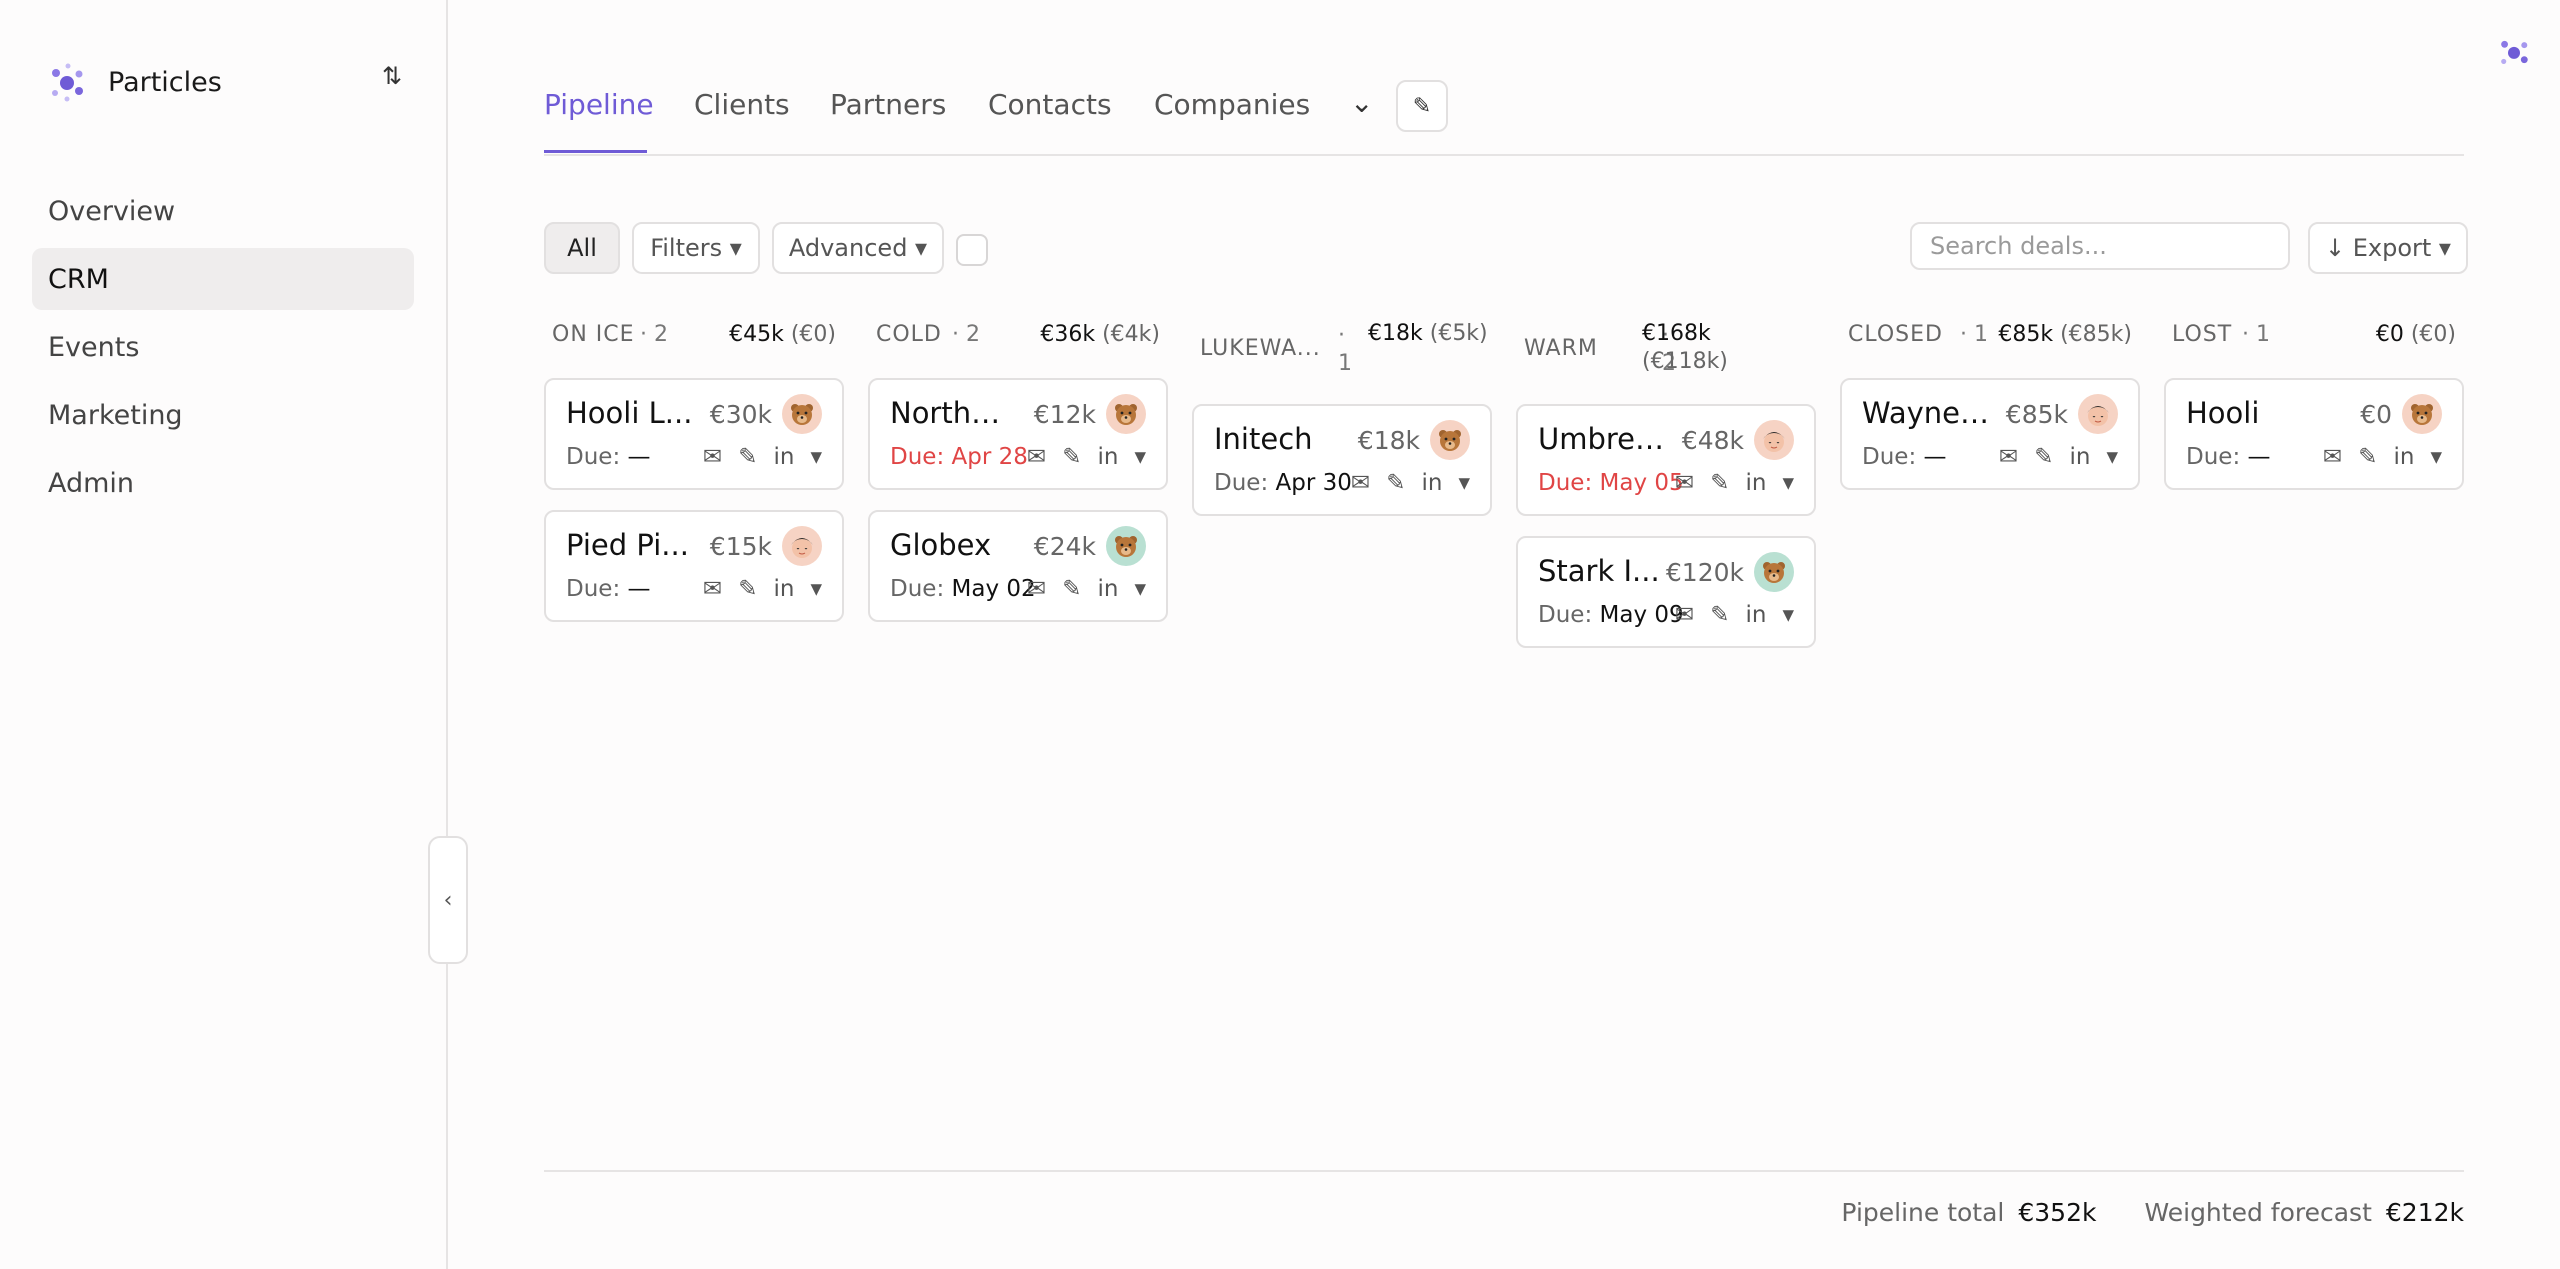  I want to click on deal-card: Globex €24k Due: May 02 ✉ ✎ in ▾, so click(1018, 566).